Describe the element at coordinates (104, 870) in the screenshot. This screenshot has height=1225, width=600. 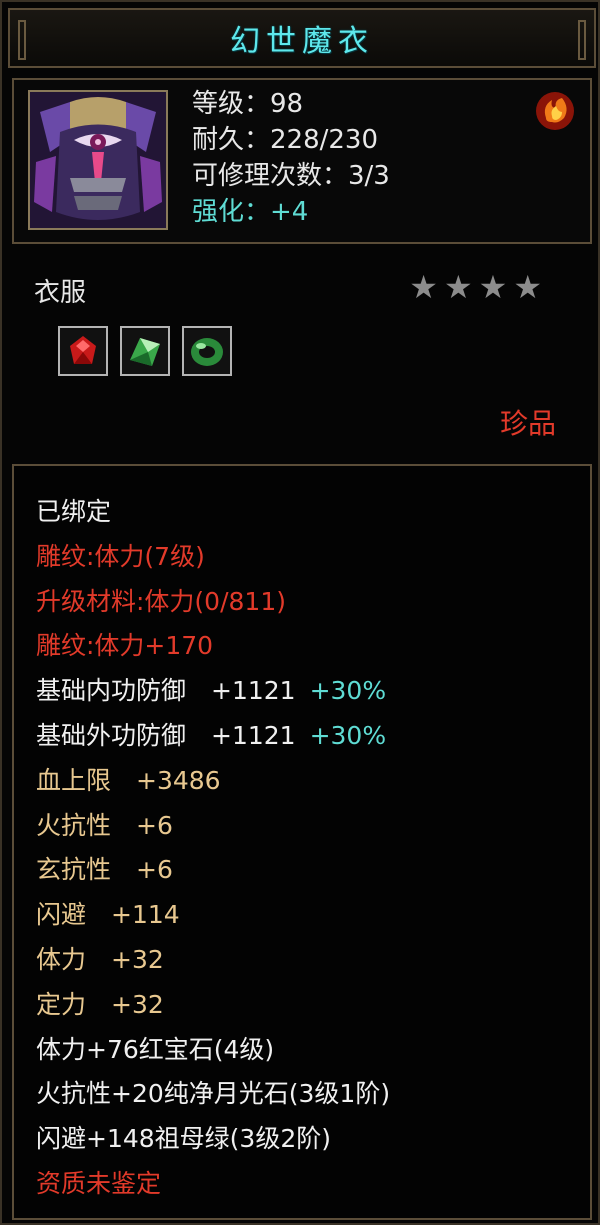
I see `mystic-resist-line: 玄抗性 +6` at that location.